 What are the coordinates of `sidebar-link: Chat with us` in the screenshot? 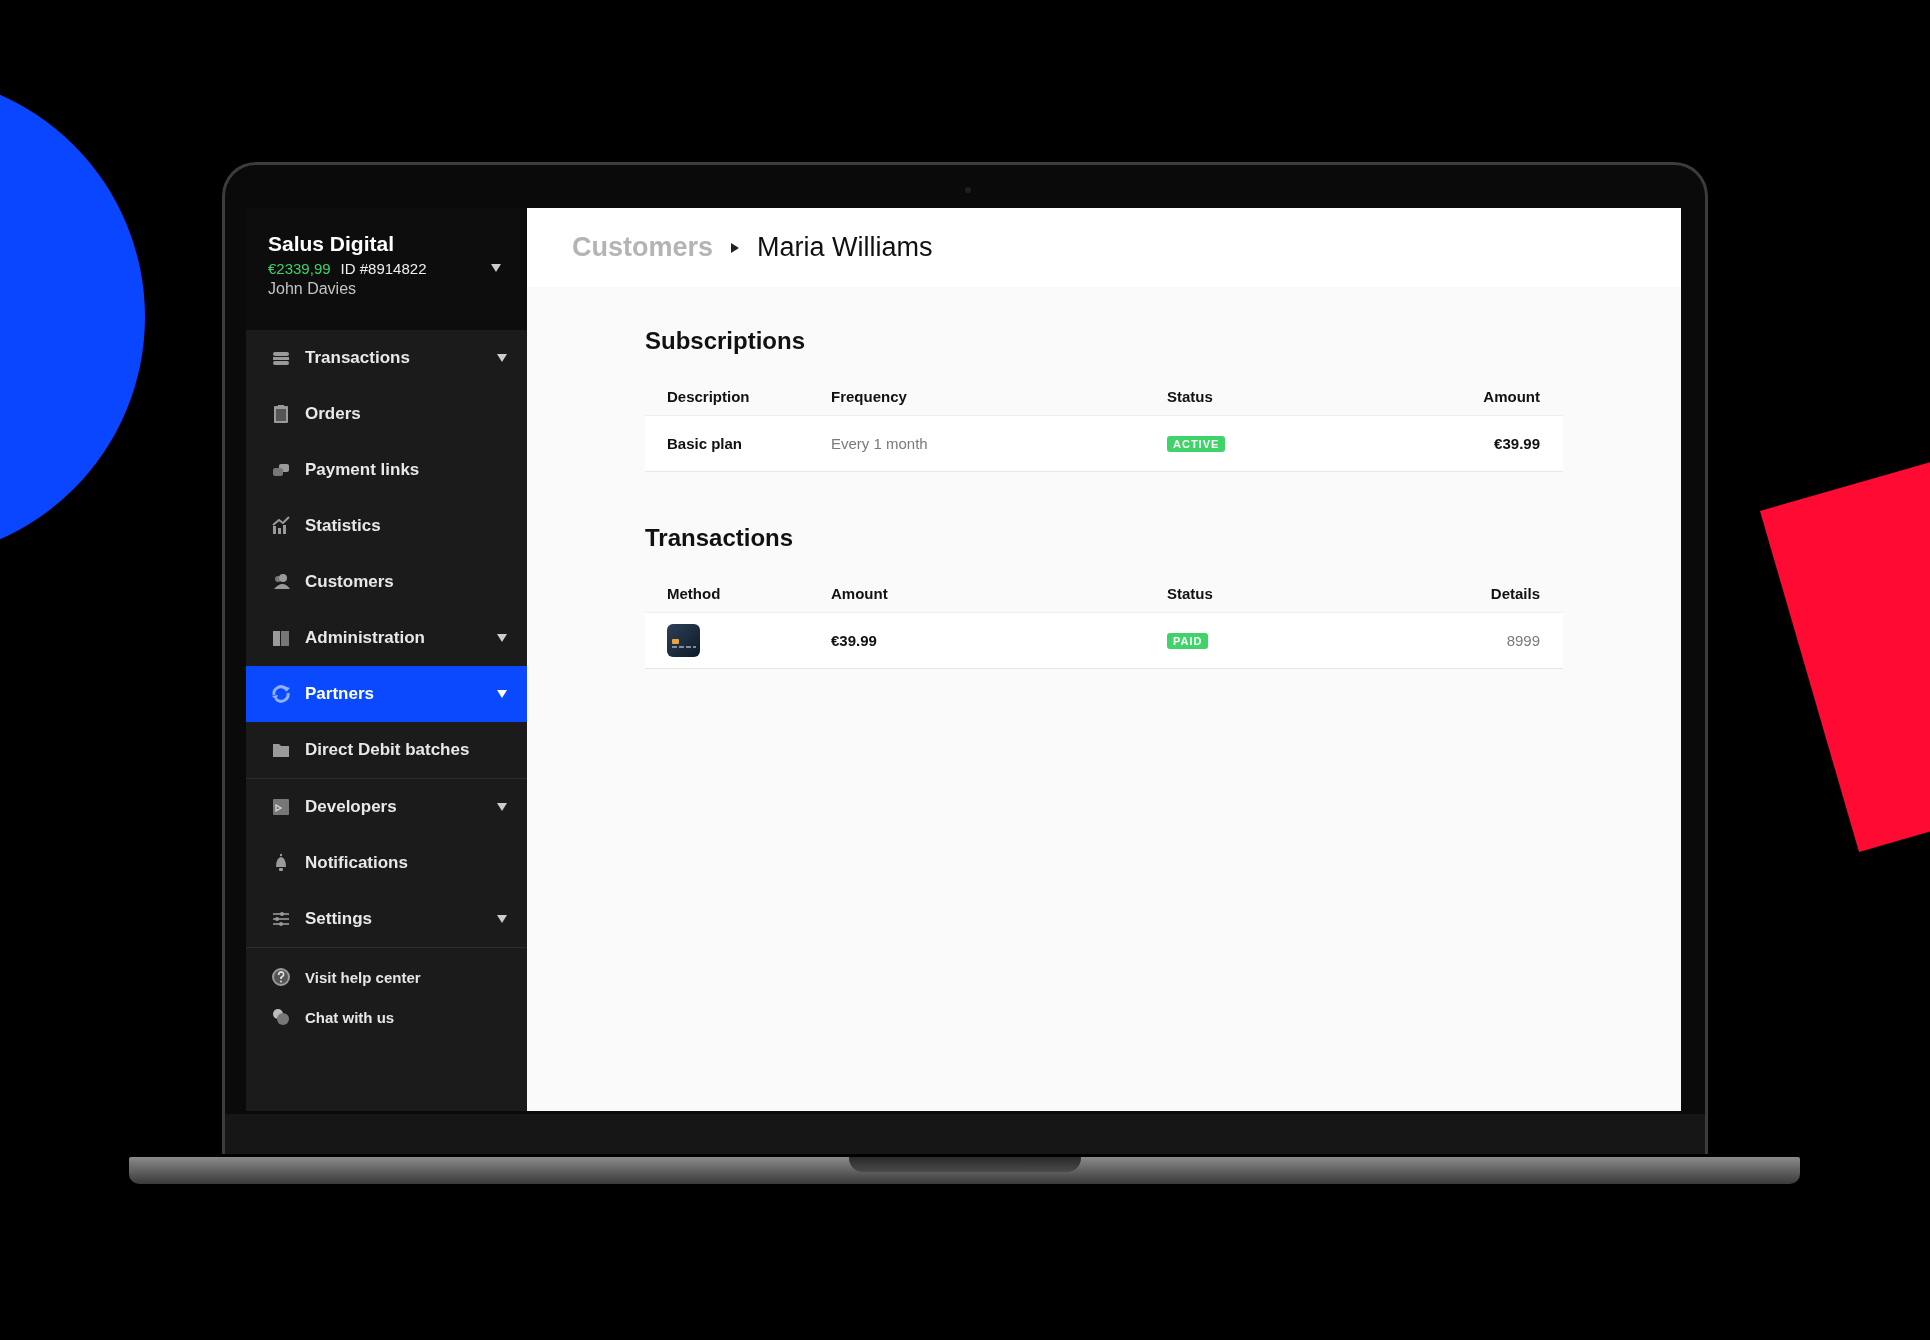 It's located at (332, 1017).